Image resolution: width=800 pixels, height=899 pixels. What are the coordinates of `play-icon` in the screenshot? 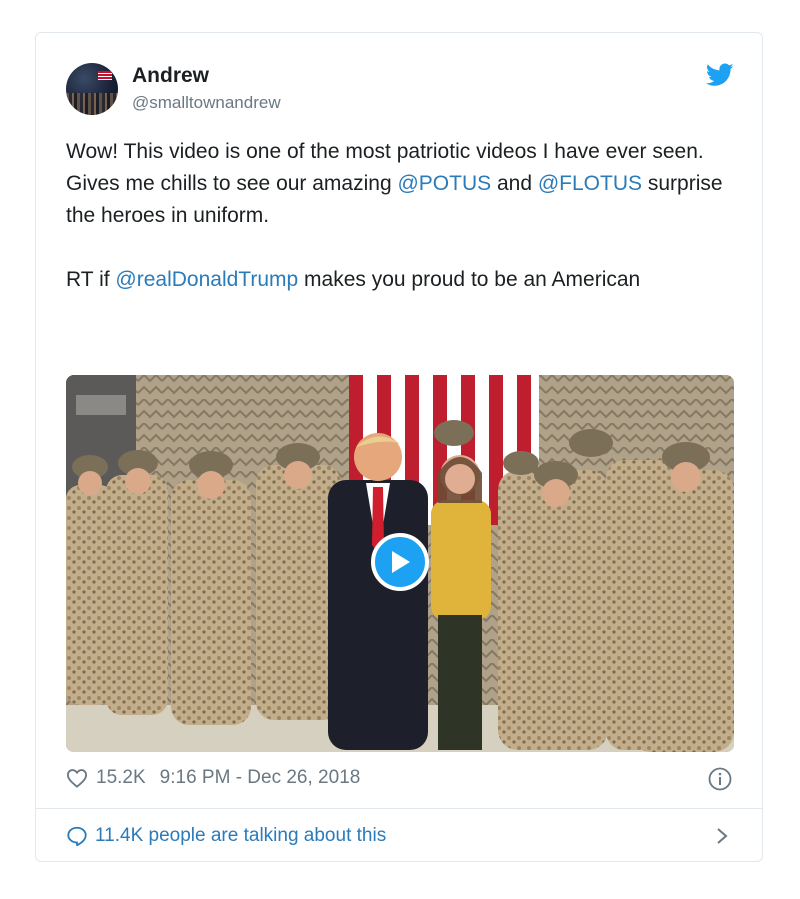 It's located at (401, 562).